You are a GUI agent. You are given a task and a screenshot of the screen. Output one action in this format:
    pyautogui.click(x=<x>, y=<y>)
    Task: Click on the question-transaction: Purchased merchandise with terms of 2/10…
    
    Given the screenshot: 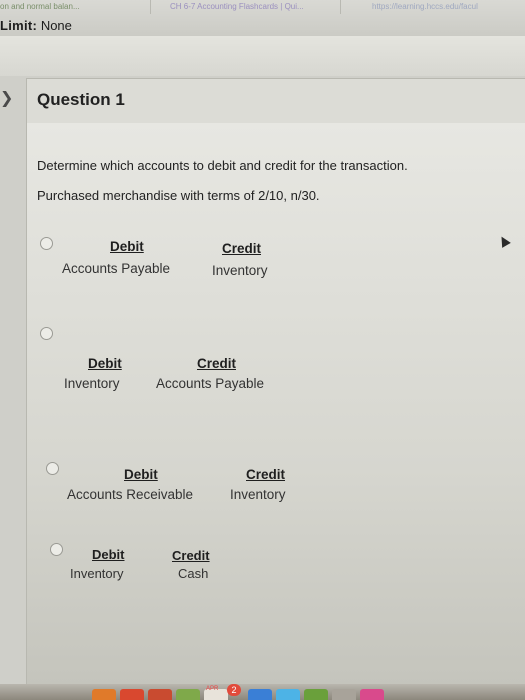 What is the action you would take?
    pyautogui.click(x=178, y=195)
    